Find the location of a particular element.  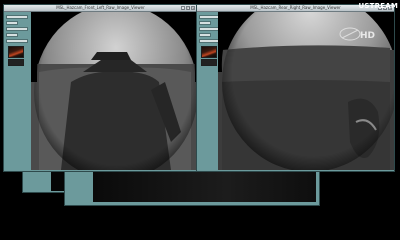

close-icon: × is located at coordinates (193, 8).